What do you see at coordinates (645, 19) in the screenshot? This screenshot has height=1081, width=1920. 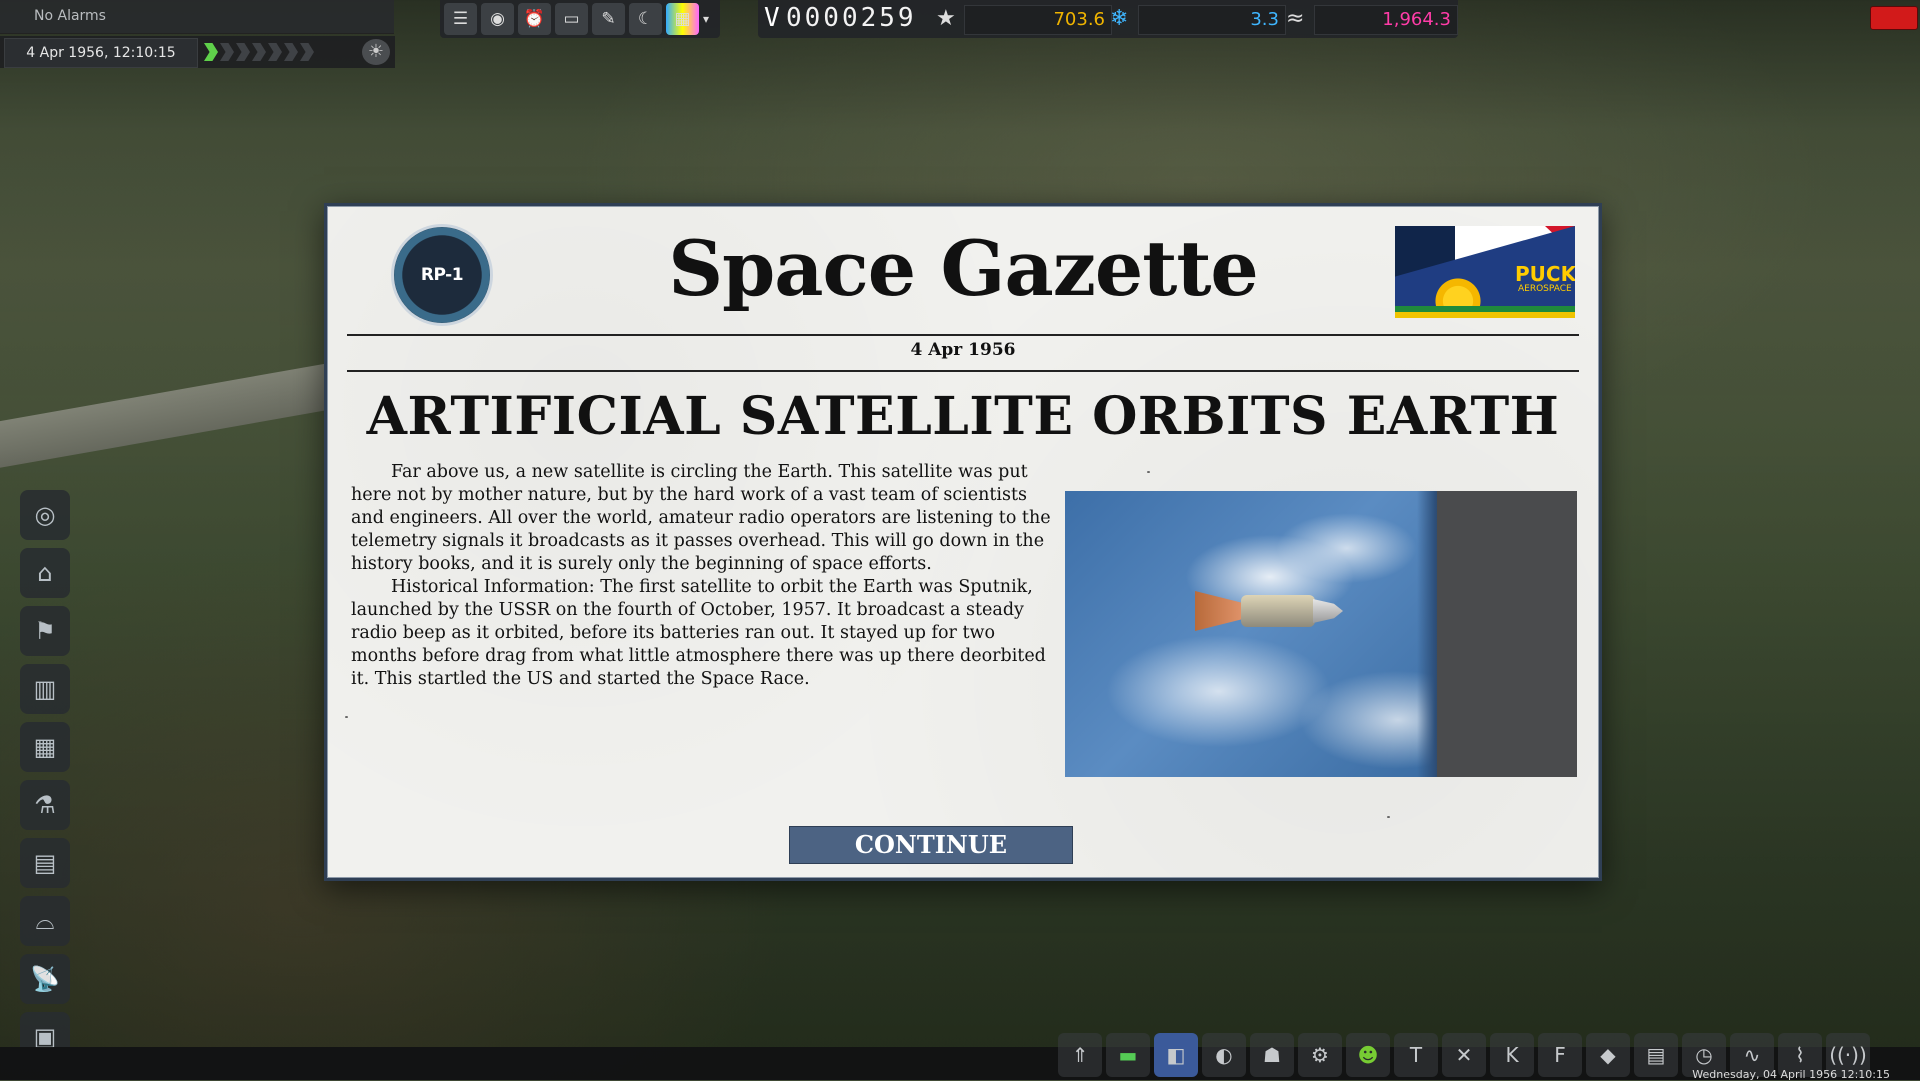 I see `moon-icon: ☾` at bounding box center [645, 19].